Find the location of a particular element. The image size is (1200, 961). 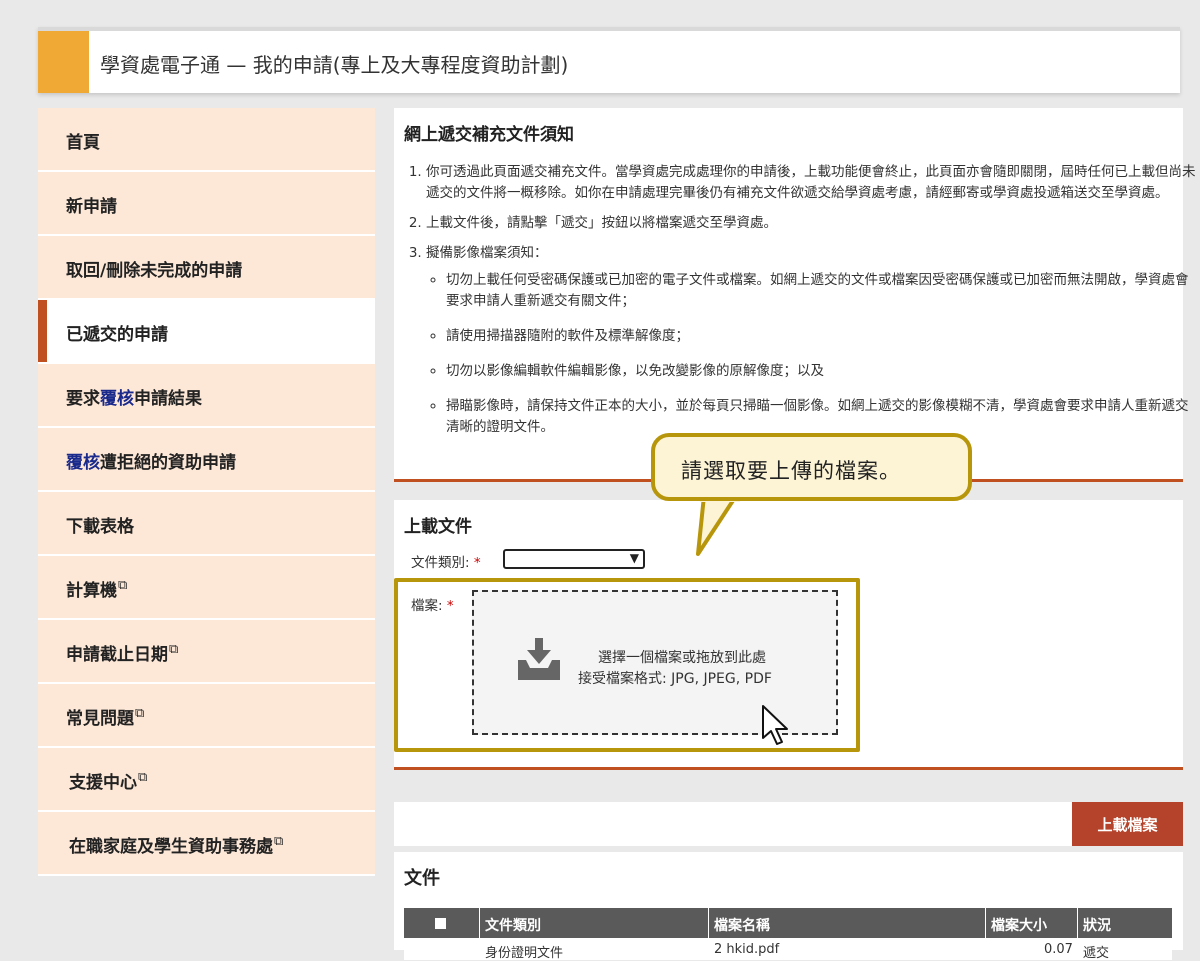

callout-tail is located at coordinates (718, 526).